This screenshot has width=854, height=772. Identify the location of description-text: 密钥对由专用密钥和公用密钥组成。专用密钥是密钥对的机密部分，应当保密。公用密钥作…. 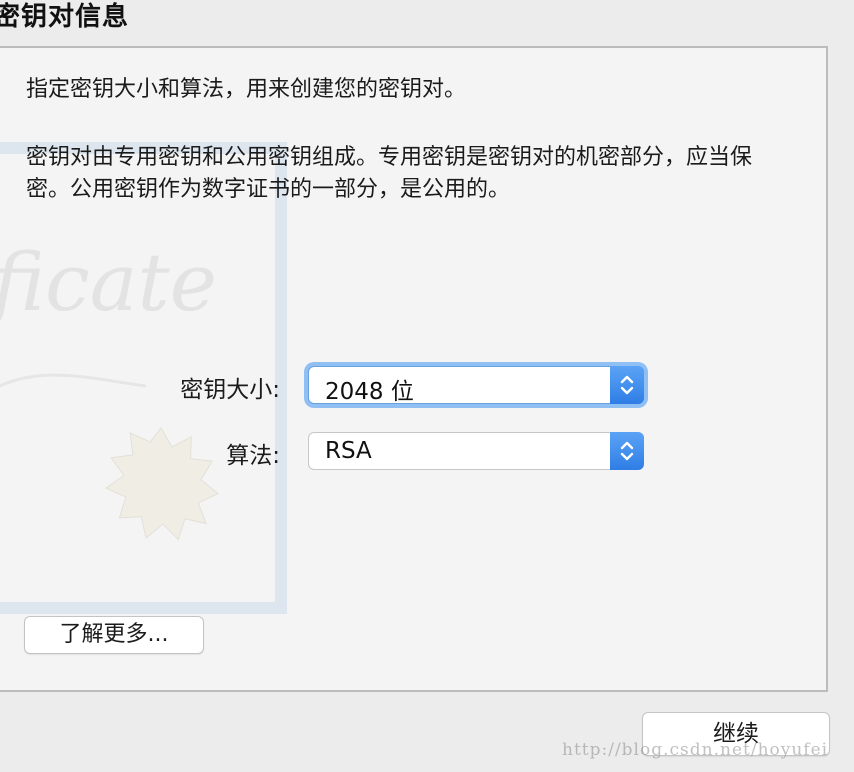
(389, 173).